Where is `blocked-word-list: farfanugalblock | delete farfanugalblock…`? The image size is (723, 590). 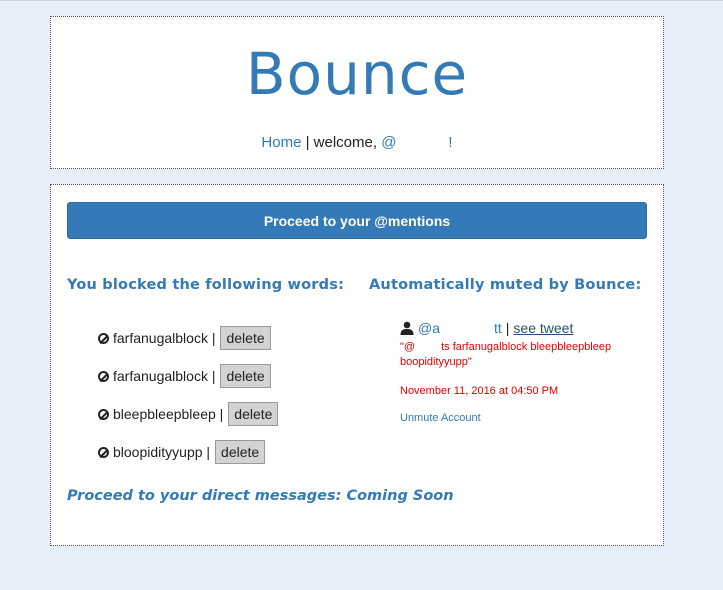
blocked-word-list: farfanugalblock | delete farfanugalblock… is located at coordinates (188, 395).